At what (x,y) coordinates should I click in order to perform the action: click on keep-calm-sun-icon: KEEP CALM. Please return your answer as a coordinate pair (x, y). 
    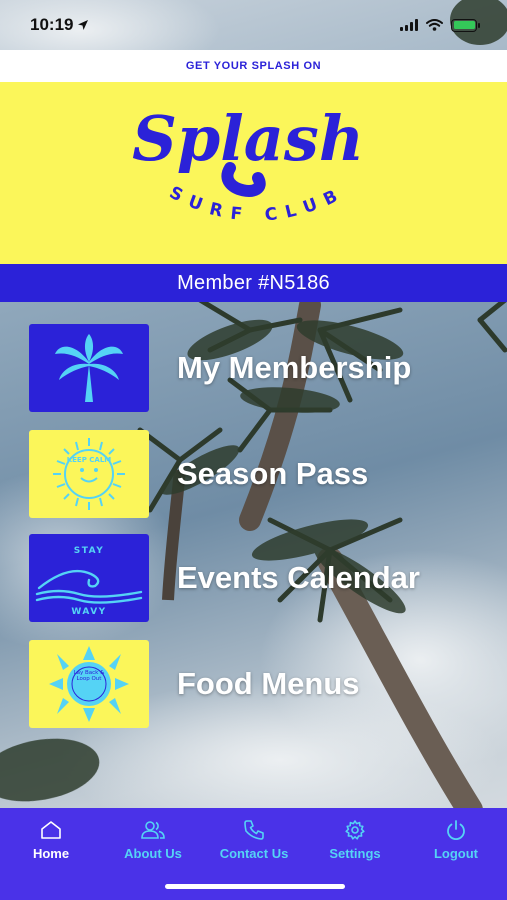
    Looking at the image, I should click on (89, 474).